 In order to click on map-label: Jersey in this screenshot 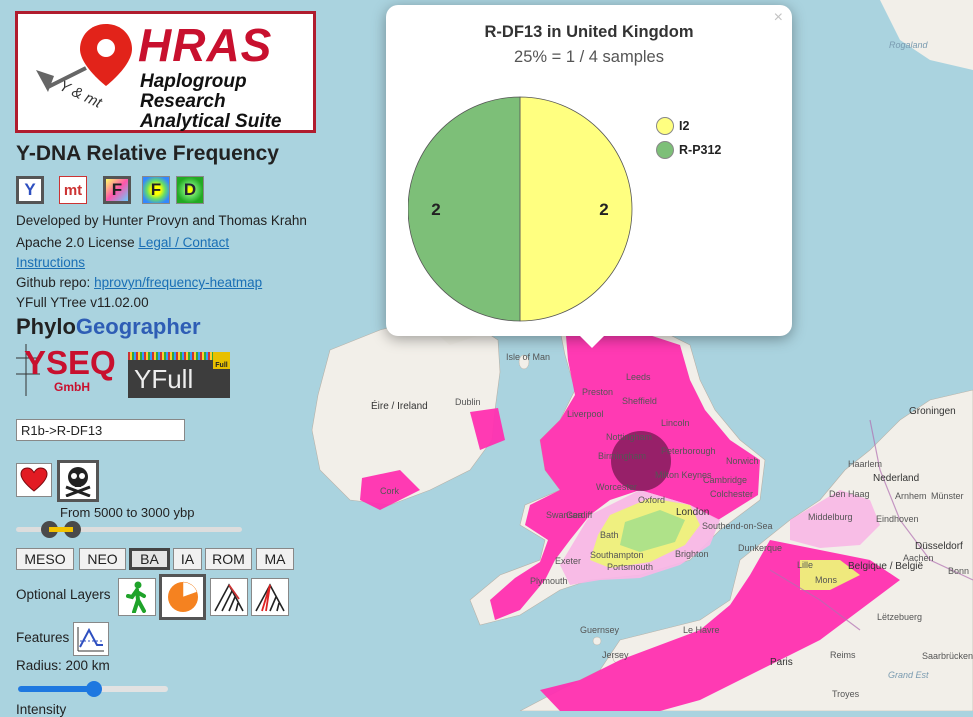, I will do `click(615, 655)`.